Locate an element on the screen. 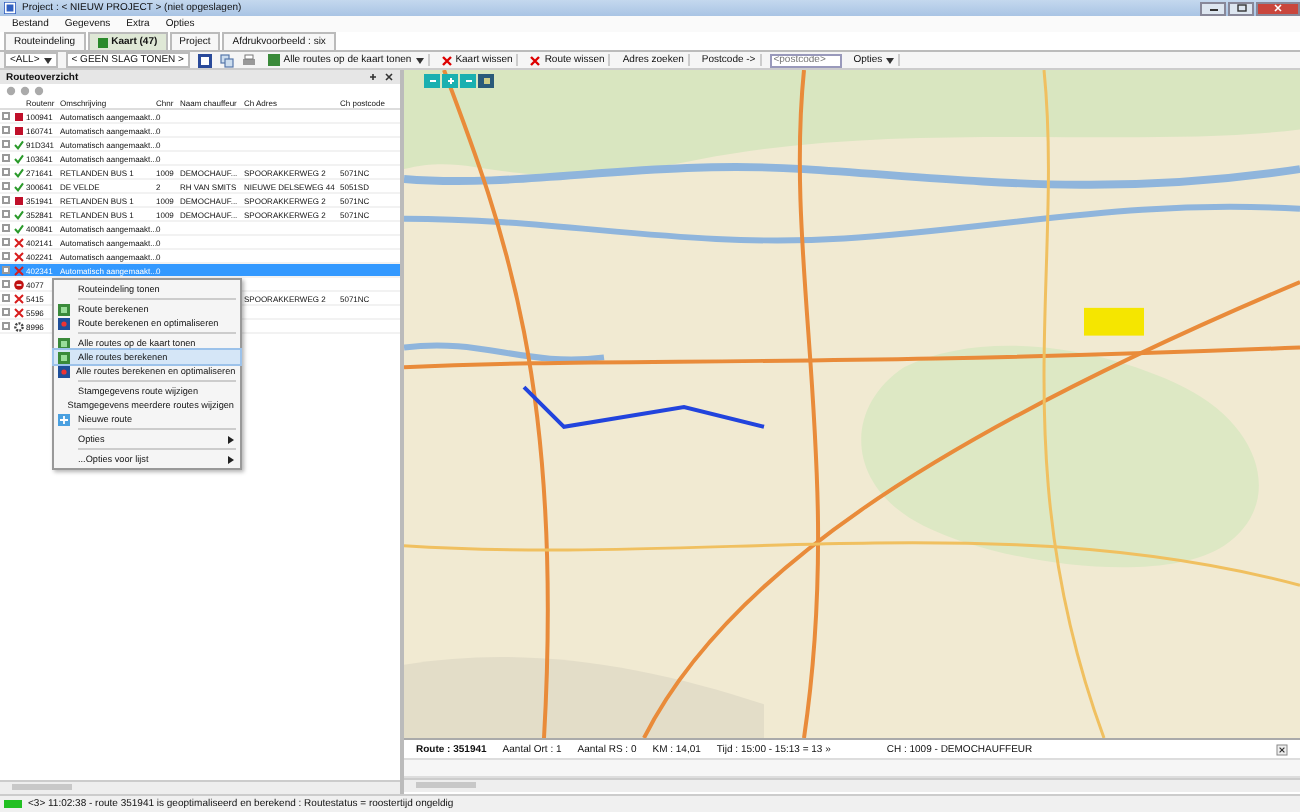 The width and height of the screenshot is (1300, 812). close-button is located at coordinates (1278, 8).